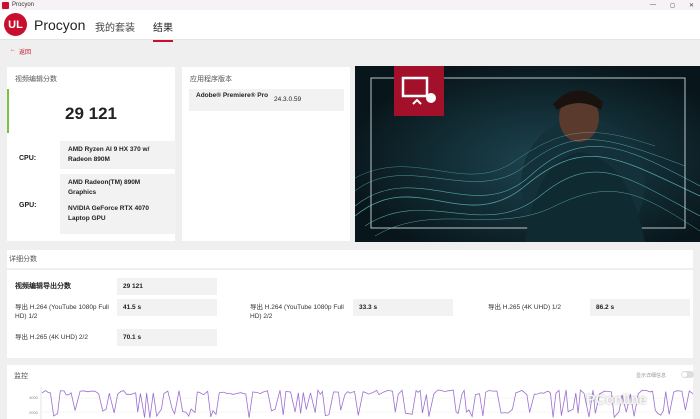 This screenshot has width=700, height=419. What do you see at coordinates (23, 5) in the screenshot?
I see `window-title: Procyon` at bounding box center [23, 5].